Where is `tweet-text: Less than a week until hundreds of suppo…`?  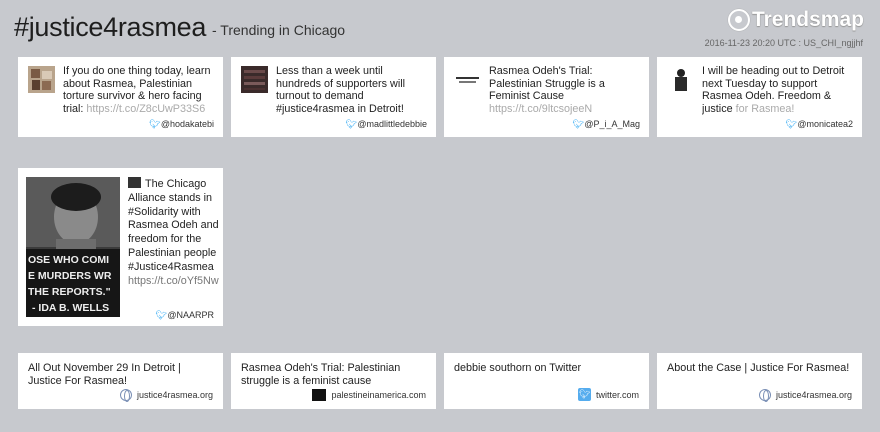
tweet-text: Less than a week until hundreds of suppo… is located at coordinates (352, 90).